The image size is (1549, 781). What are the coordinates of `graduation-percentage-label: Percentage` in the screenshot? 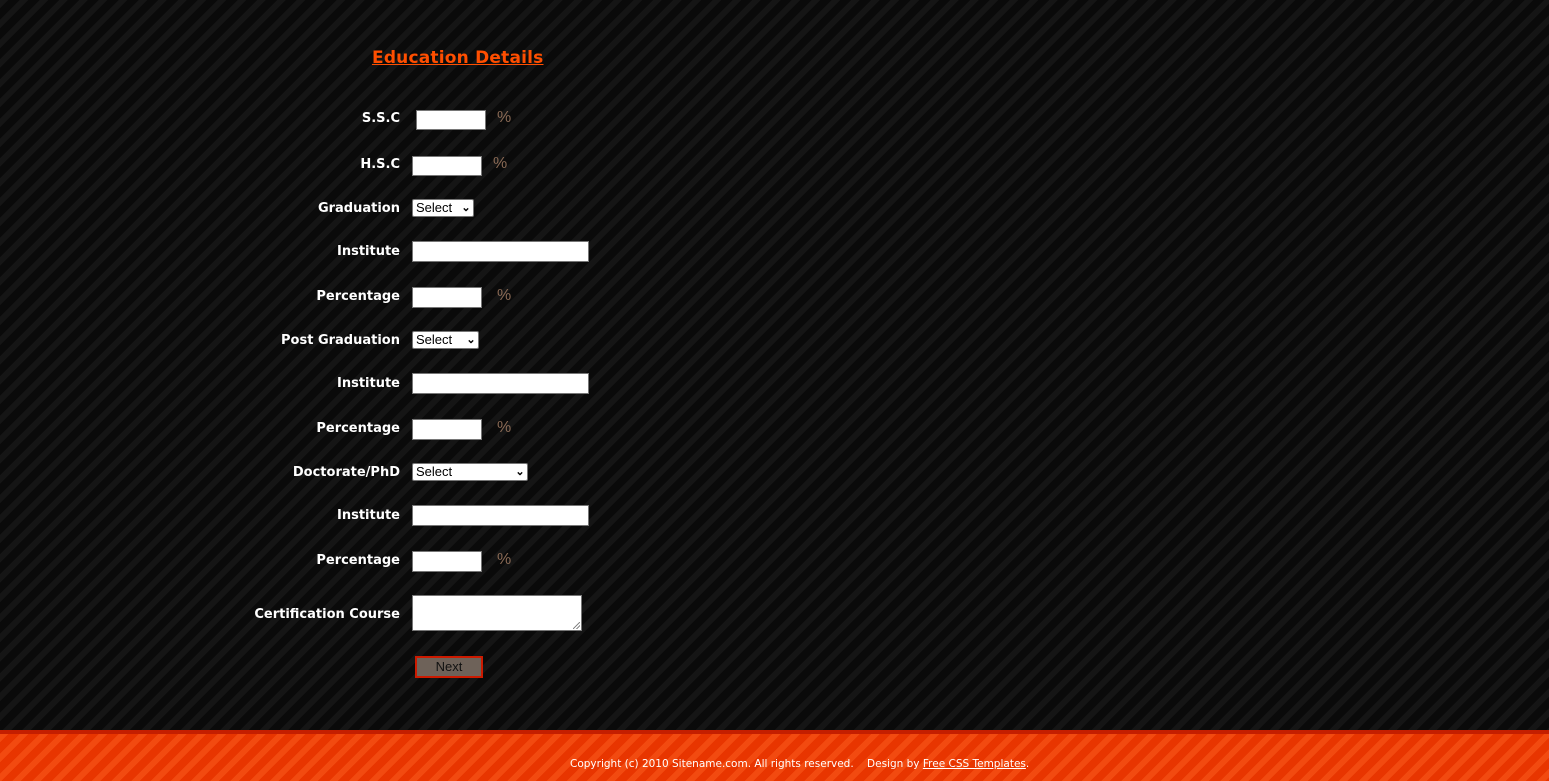 It's located at (358, 296).